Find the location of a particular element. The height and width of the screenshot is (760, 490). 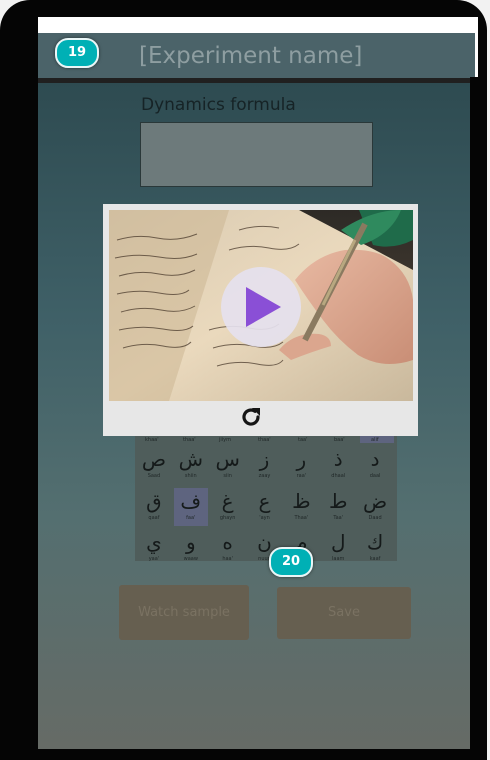

key-dhaal: ذ dhaal is located at coordinates (338, 465).